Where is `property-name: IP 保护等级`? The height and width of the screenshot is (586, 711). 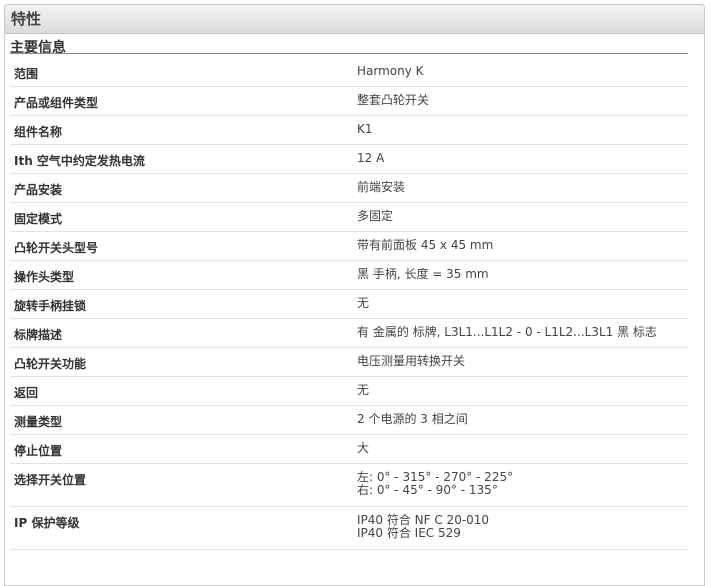
property-name: IP 保护等级 is located at coordinates (183, 528).